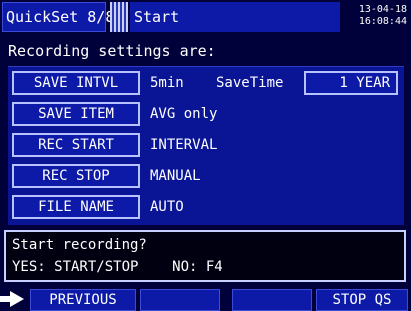 The width and height of the screenshot is (411, 311). Describe the element at coordinates (235, 17) in the screenshot. I see `section-title: Start` at that location.